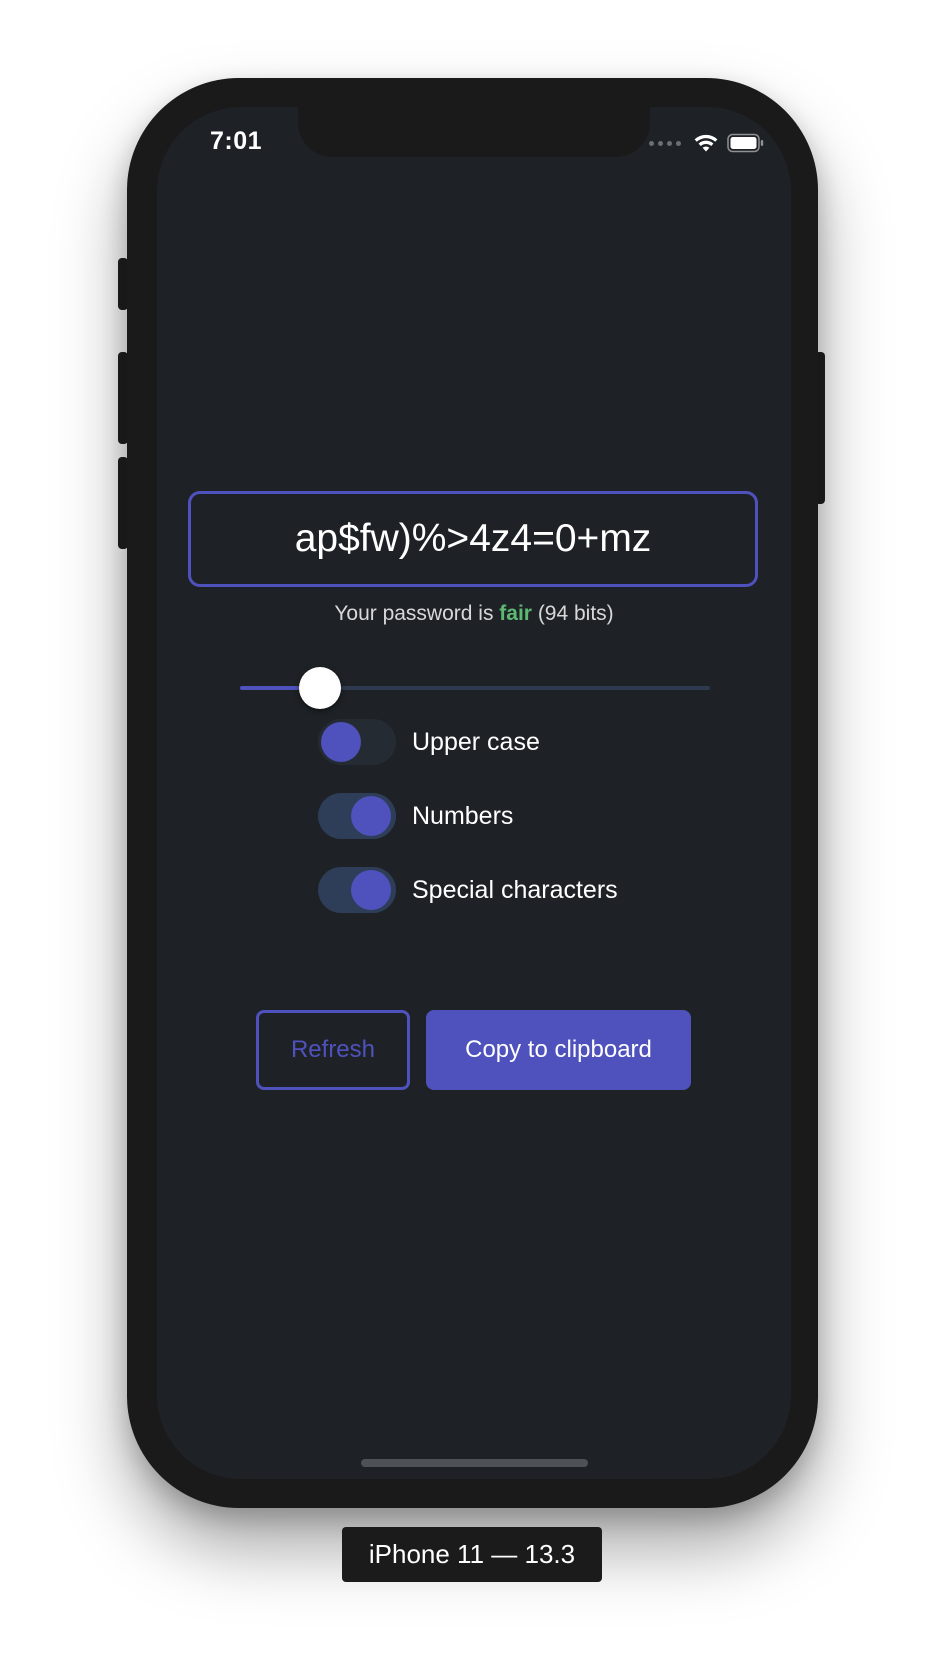 The image size is (948, 1658). I want to click on slider-thumb, so click(320, 688).